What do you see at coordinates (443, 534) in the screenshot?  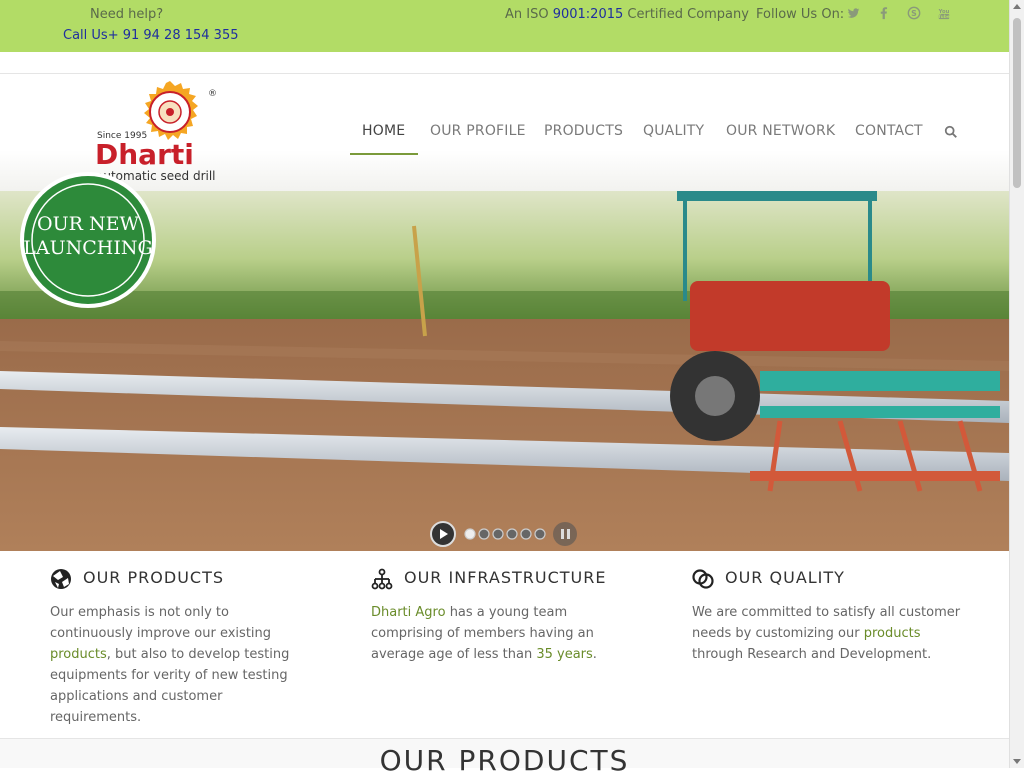 I see `slider-play-button` at bounding box center [443, 534].